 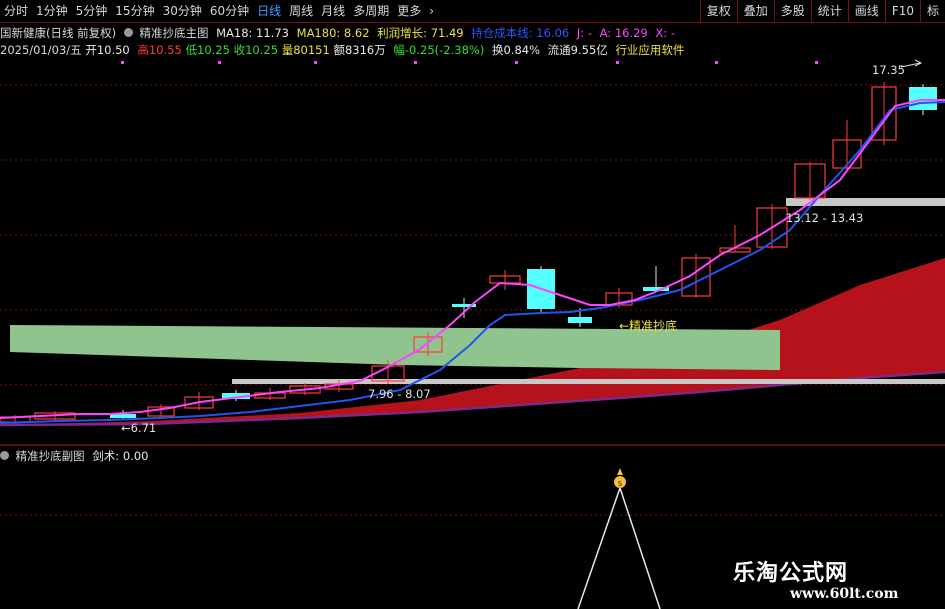 What do you see at coordinates (825, 218) in the screenshot?
I see `range-label-high: 13.12 - 13.43` at bounding box center [825, 218].